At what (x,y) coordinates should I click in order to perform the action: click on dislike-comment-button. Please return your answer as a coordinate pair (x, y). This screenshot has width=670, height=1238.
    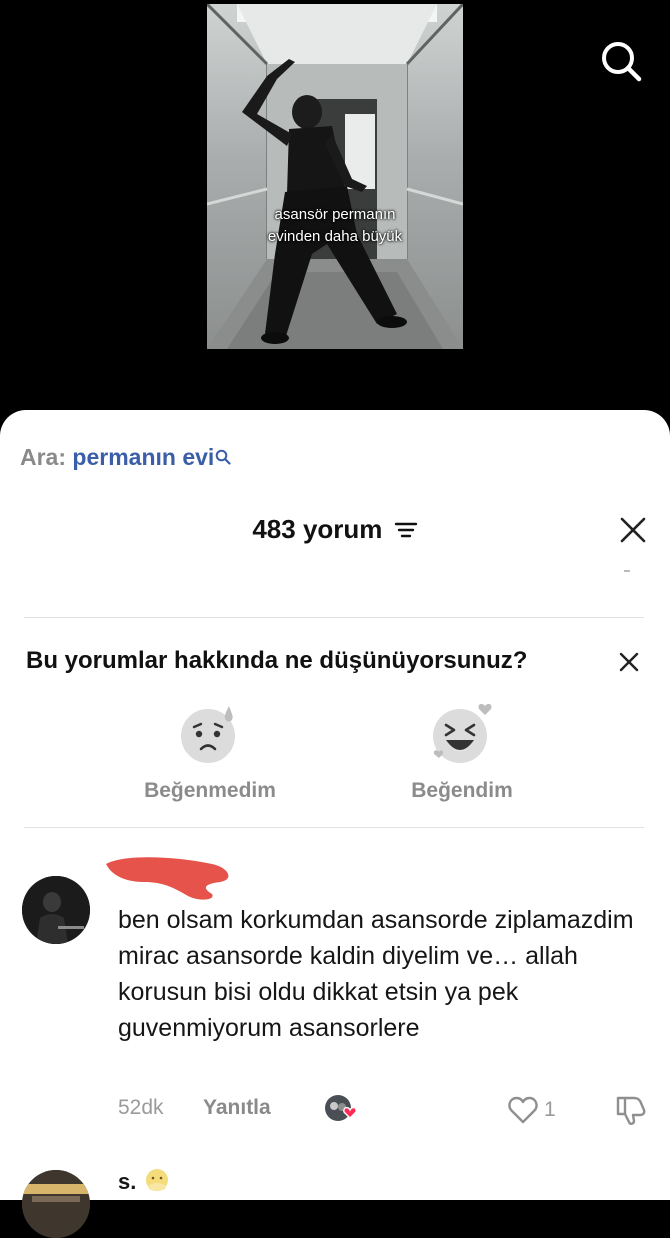
    Looking at the image, I should click on (631, 1110).